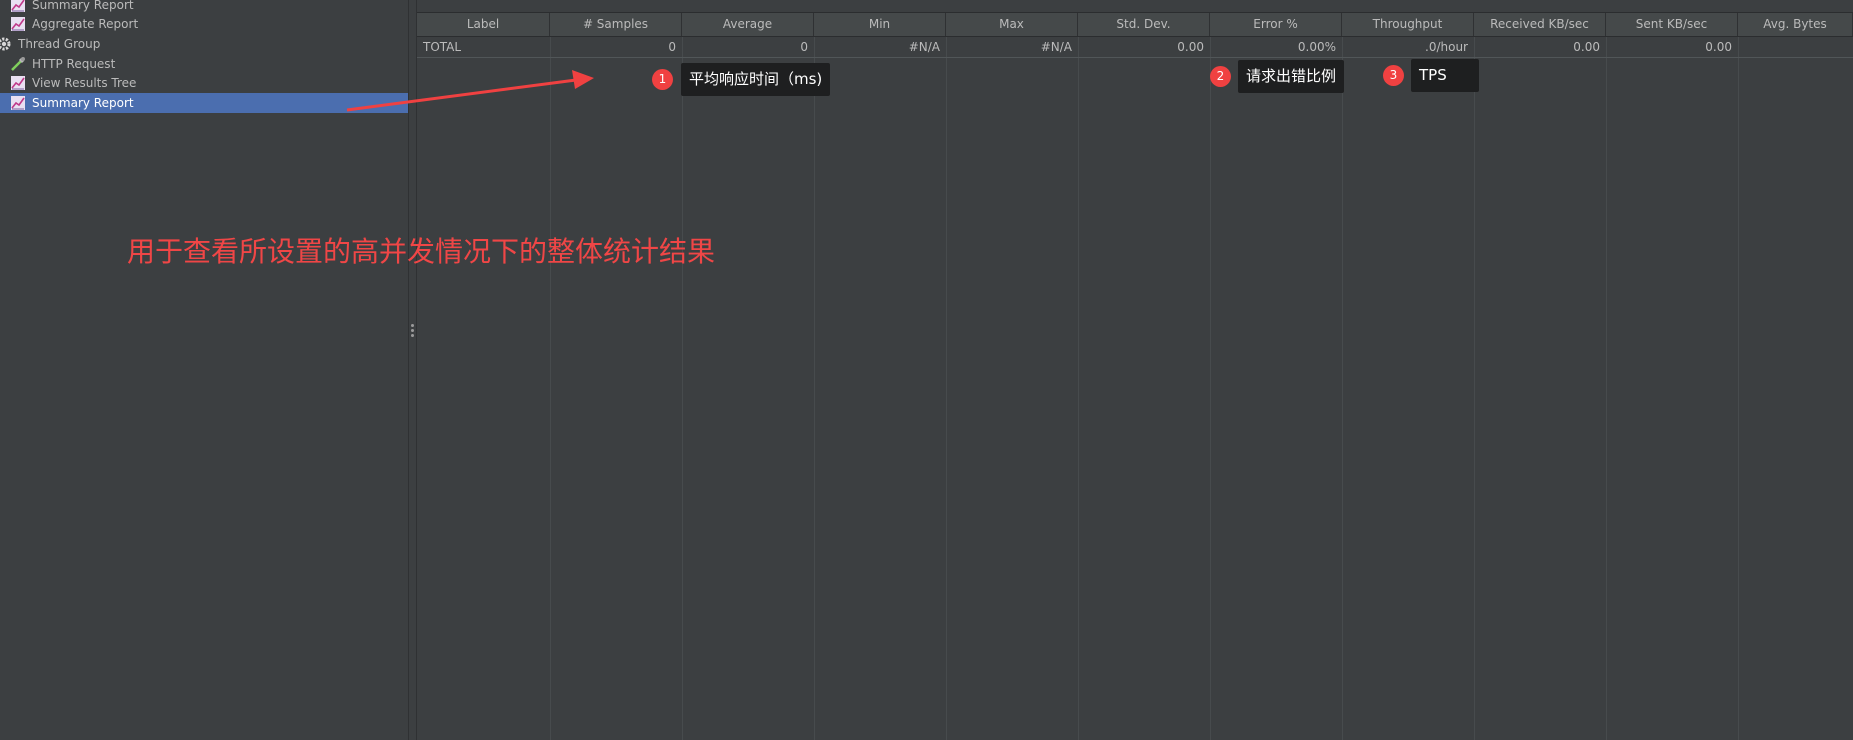  I want to click on cell-received-kb: 0.00, so click(1586, 47).